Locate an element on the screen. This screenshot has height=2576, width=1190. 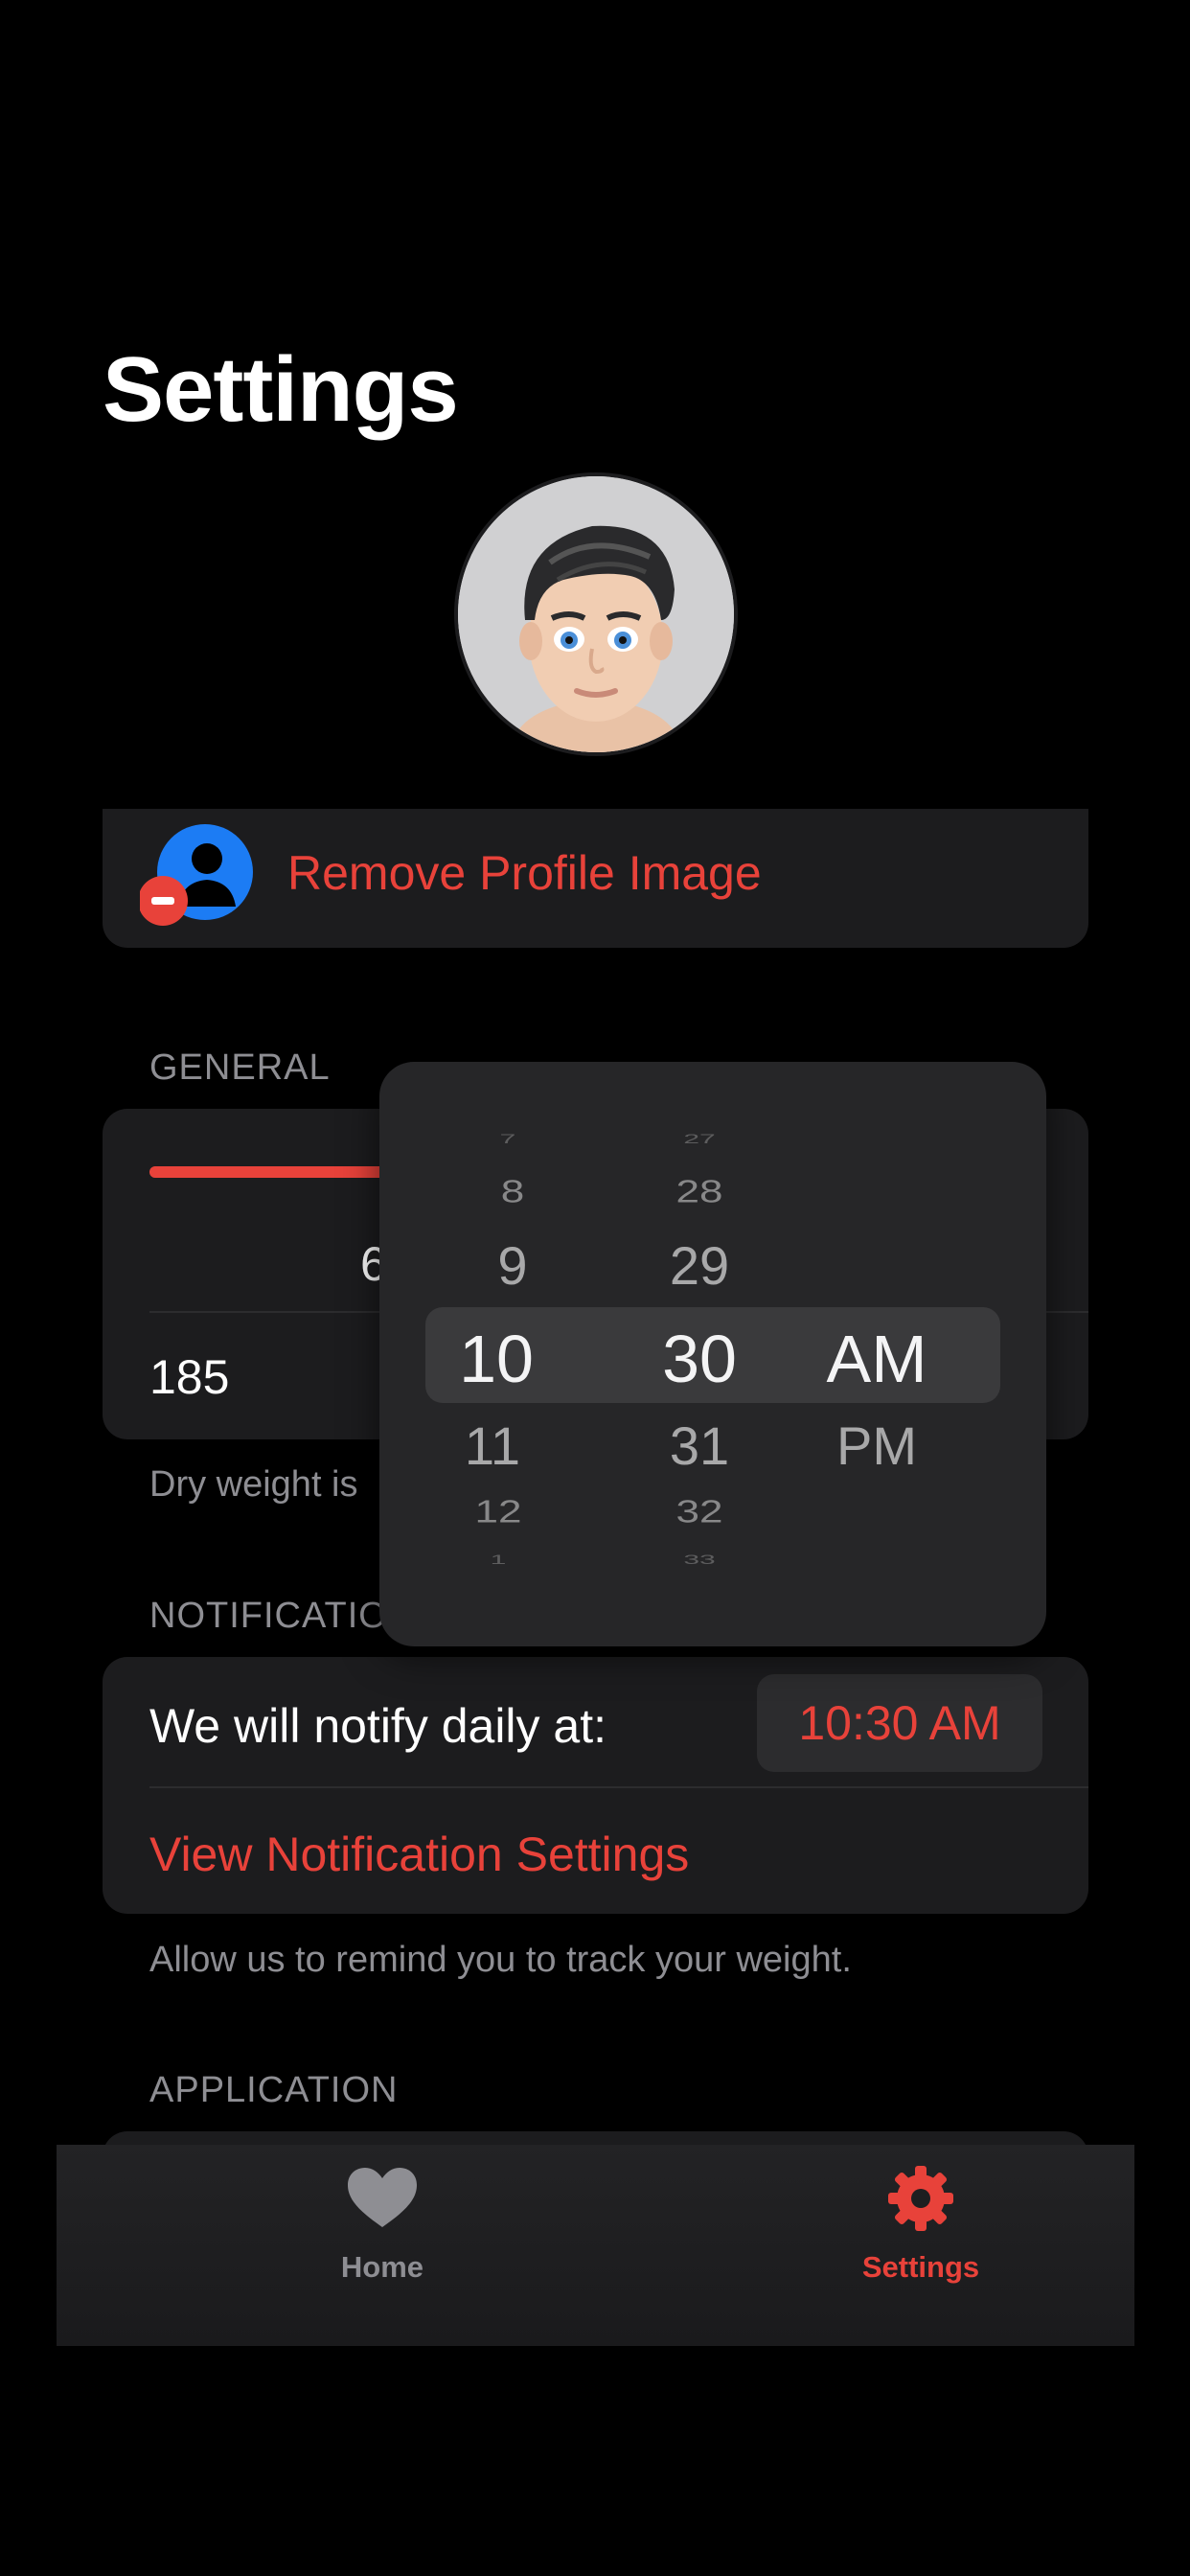
picker-hour-item: 9 is located at coordinates (512, 1265).